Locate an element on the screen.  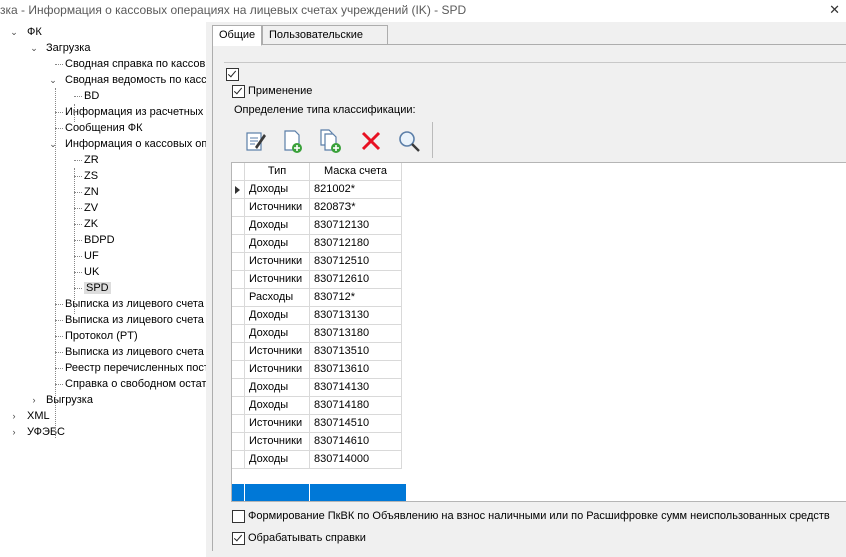
table-row: Доходы 830714000 is located at coordinates (319, 460).